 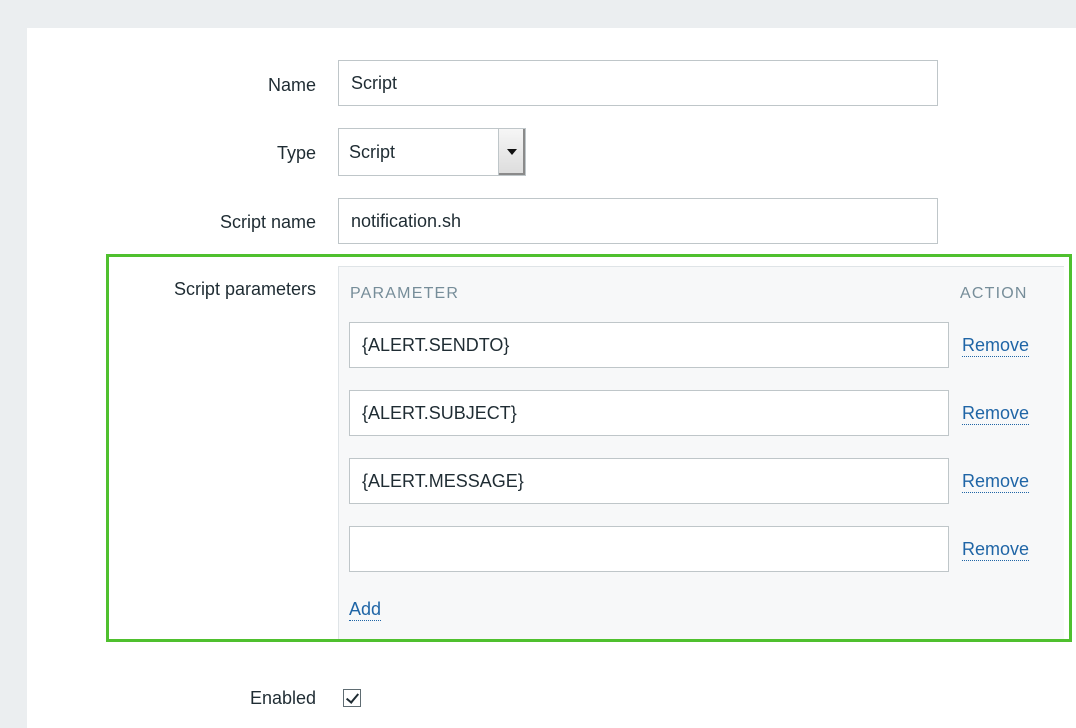 I want to click on checkmark-icon, so click(x=352, y=697).